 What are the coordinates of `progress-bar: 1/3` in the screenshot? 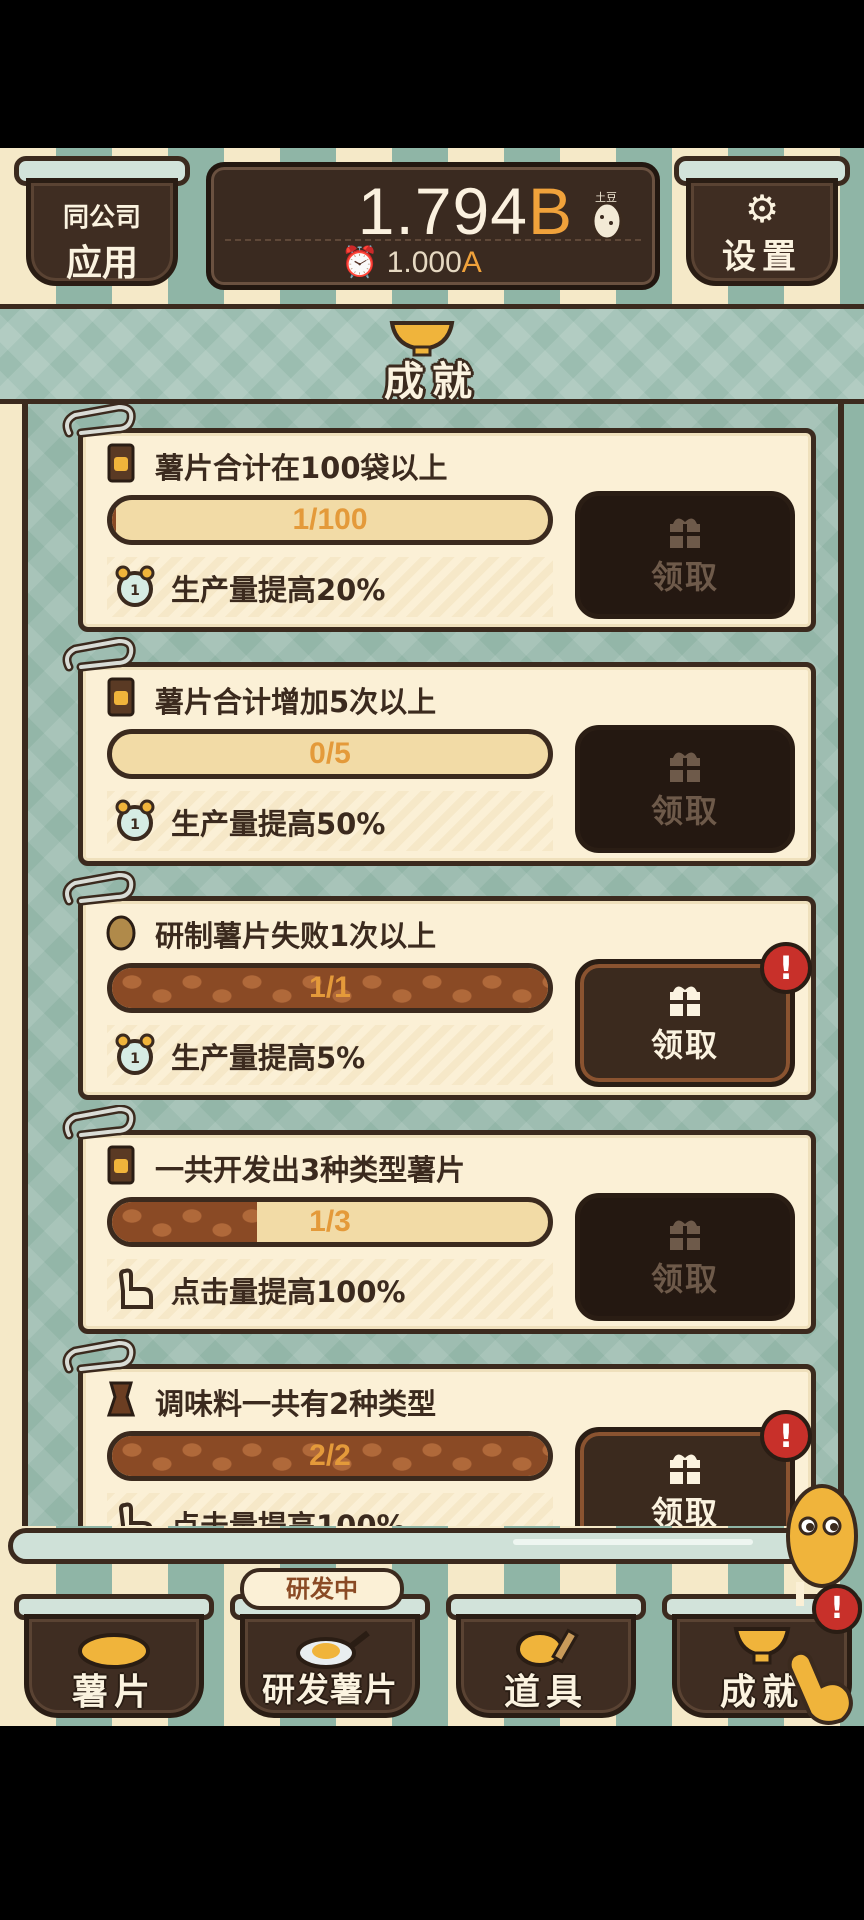 It's located at (330, 1222).